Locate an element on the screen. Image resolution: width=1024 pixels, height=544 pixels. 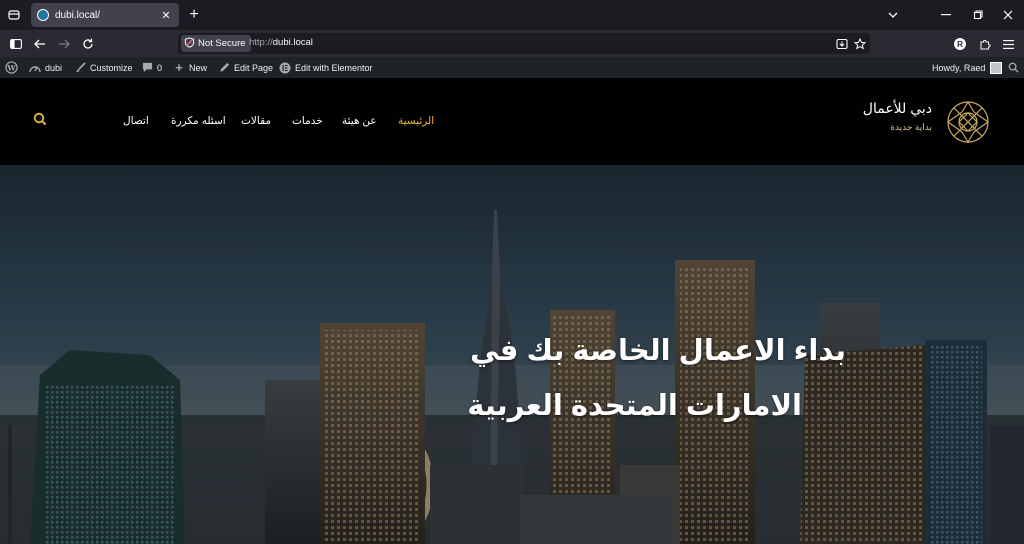
address-bar: Not Secure http://dubi.local is located at coordinates (524, 43).